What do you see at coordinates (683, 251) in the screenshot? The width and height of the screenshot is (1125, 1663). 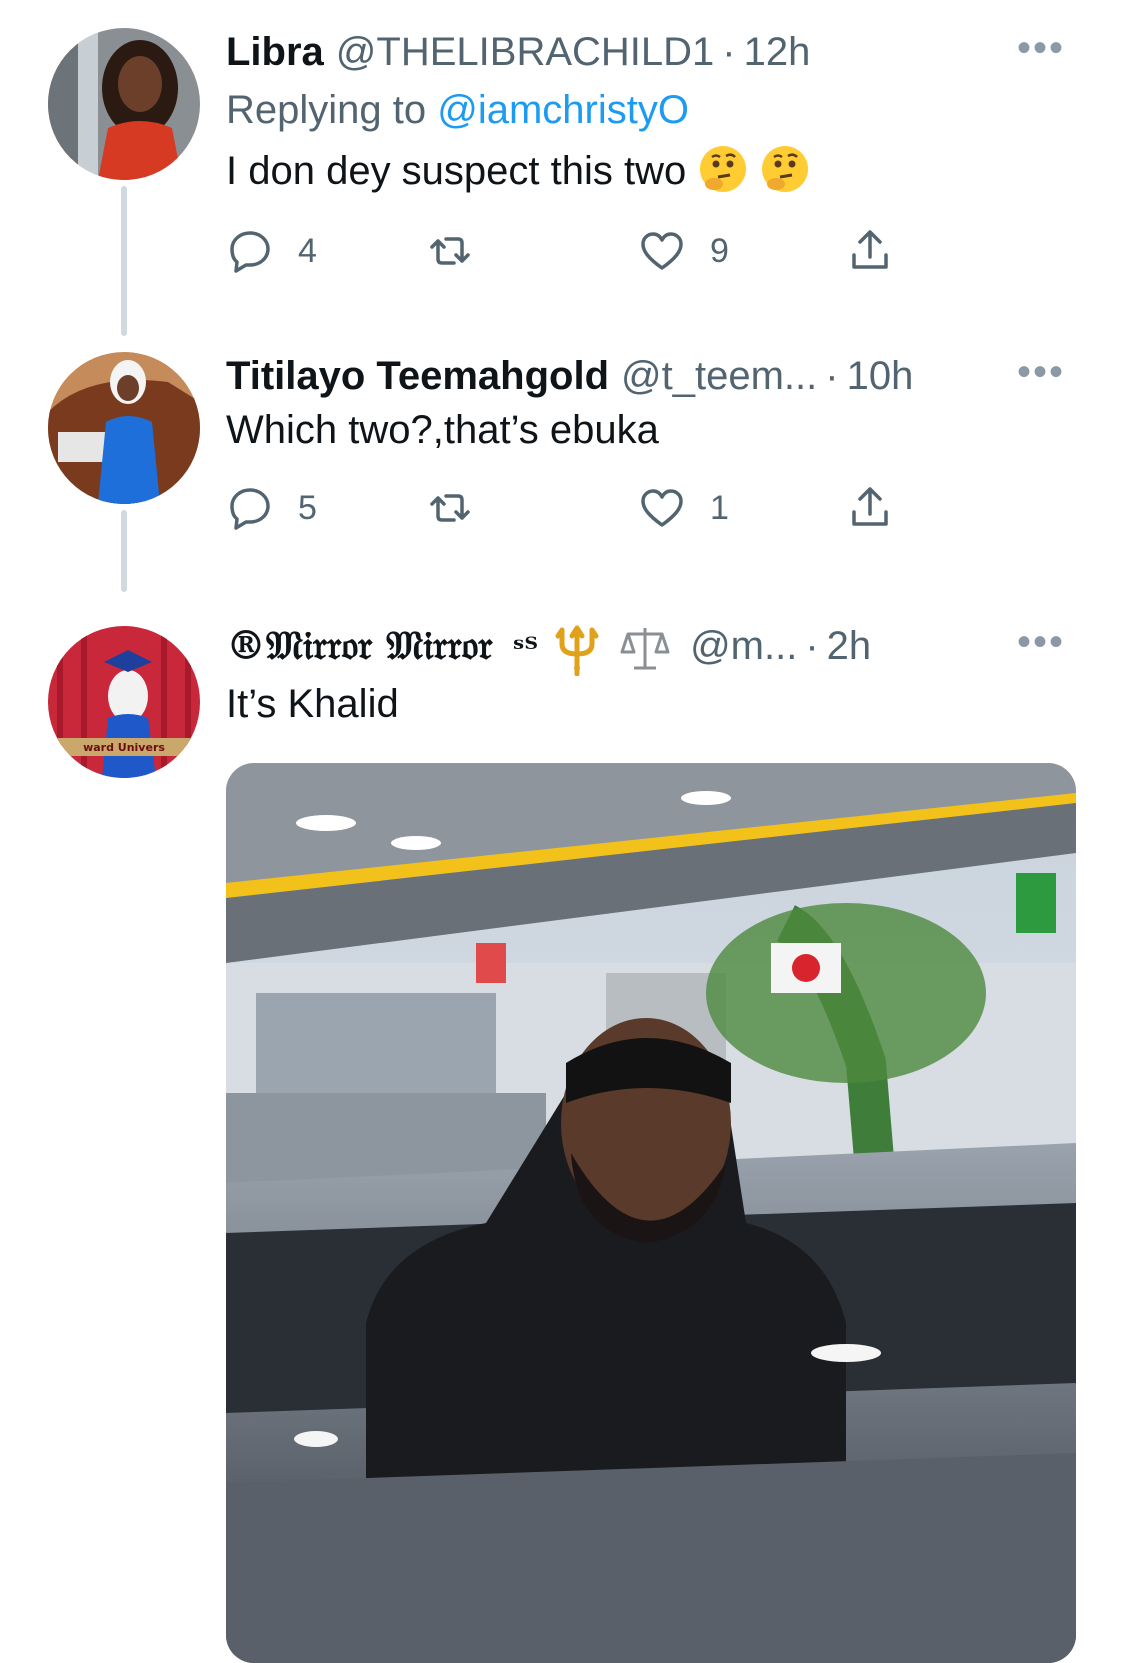 I see `like-button: 9` at bounding box center [683, 251].